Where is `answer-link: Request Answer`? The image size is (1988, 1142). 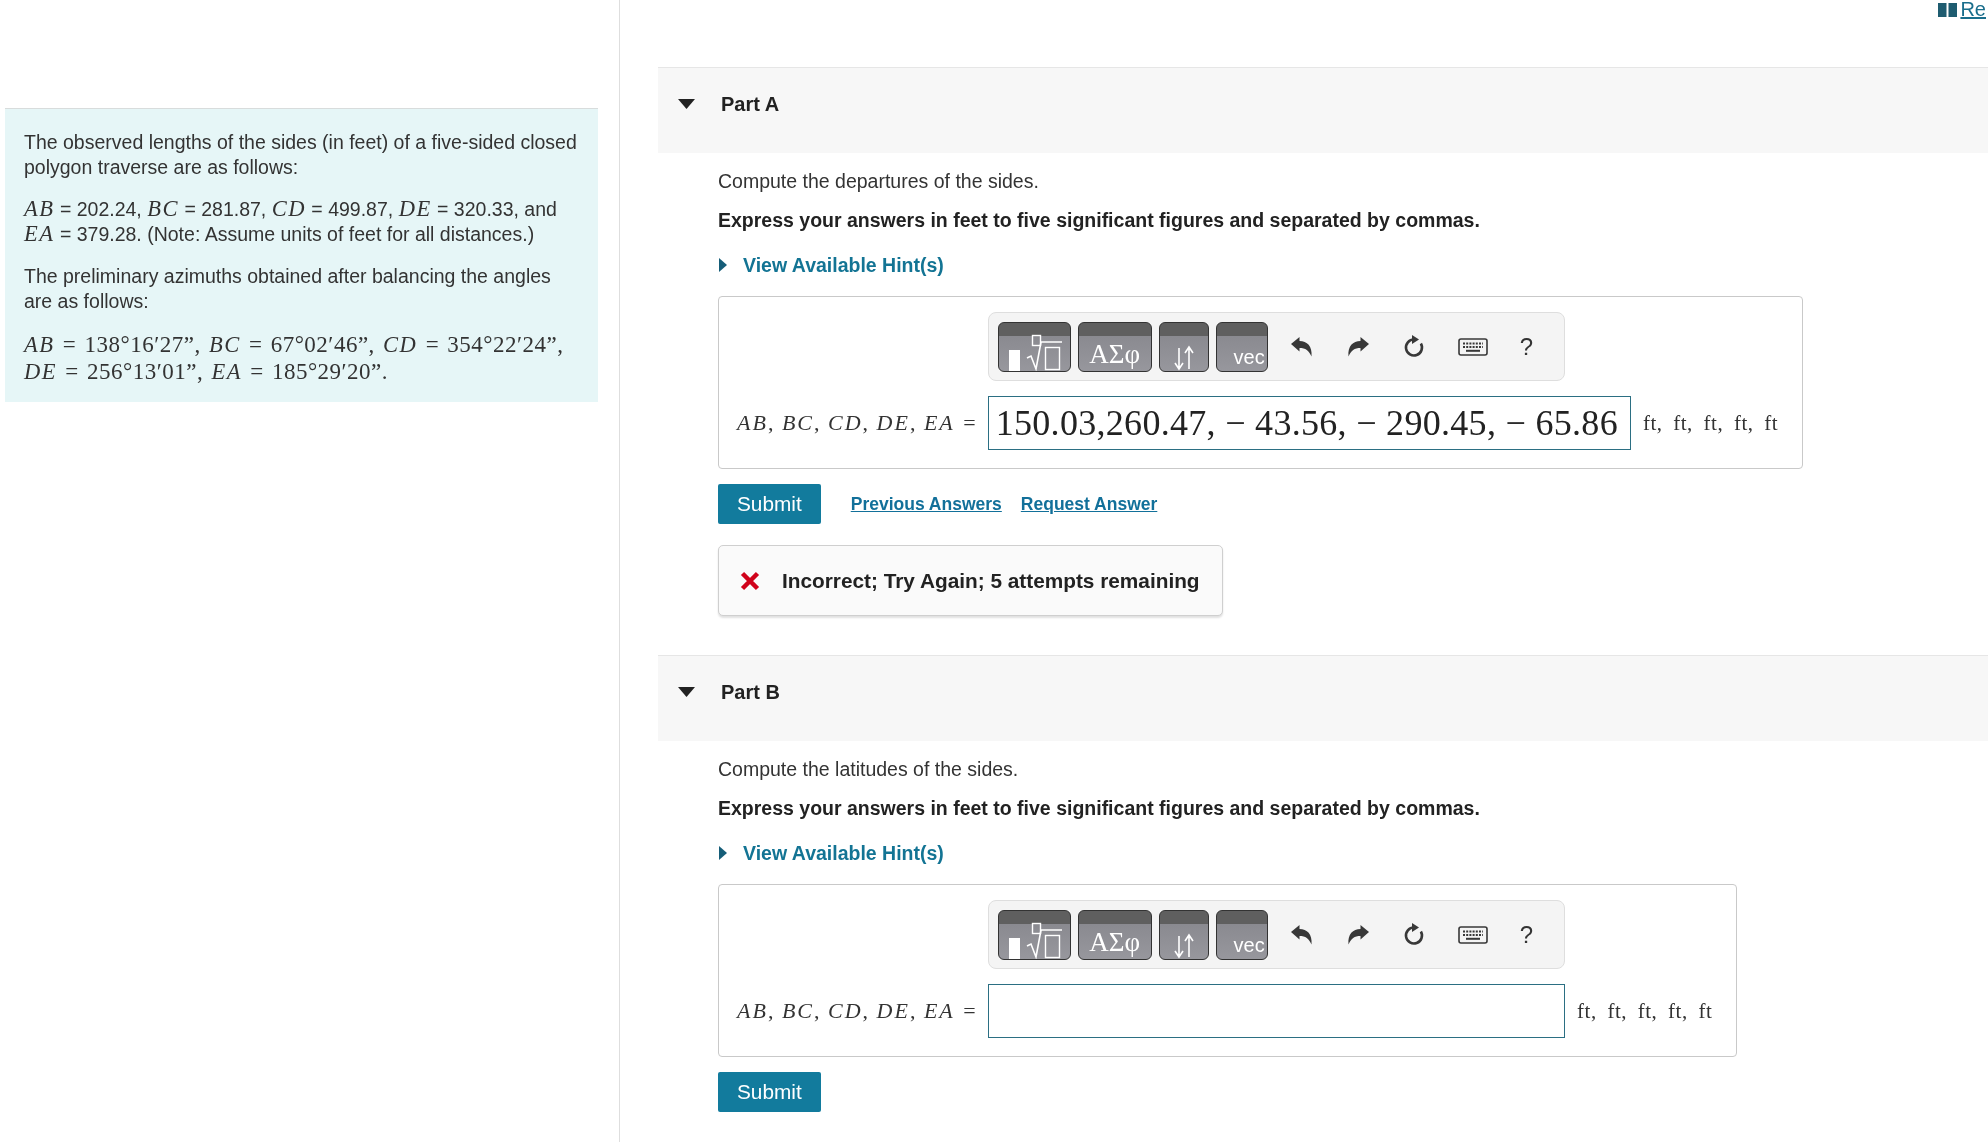
answer-link: Request Answer is located at coordinates (1089, 504).